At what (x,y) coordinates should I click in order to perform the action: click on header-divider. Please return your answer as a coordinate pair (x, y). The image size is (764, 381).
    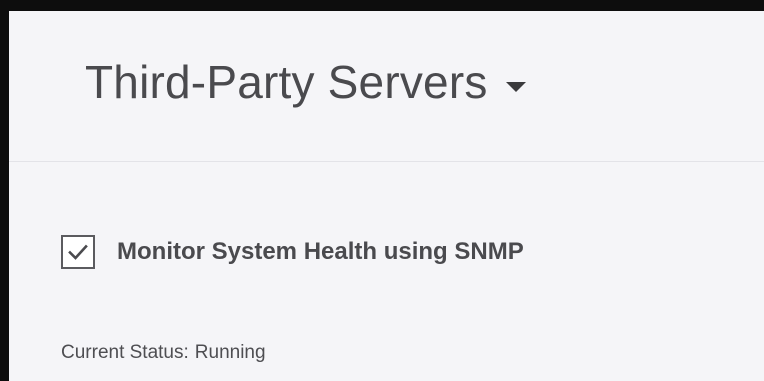
    Looking at the image, I should click on (386, 161).